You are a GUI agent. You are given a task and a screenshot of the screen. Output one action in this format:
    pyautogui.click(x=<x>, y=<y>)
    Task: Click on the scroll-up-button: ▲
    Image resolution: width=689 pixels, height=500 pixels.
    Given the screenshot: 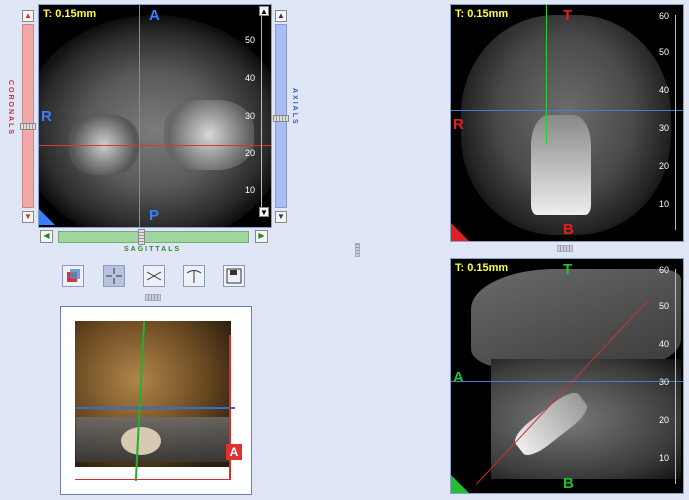 What is the action you would take?
    pyautogui.click(x=264, y=11)
    